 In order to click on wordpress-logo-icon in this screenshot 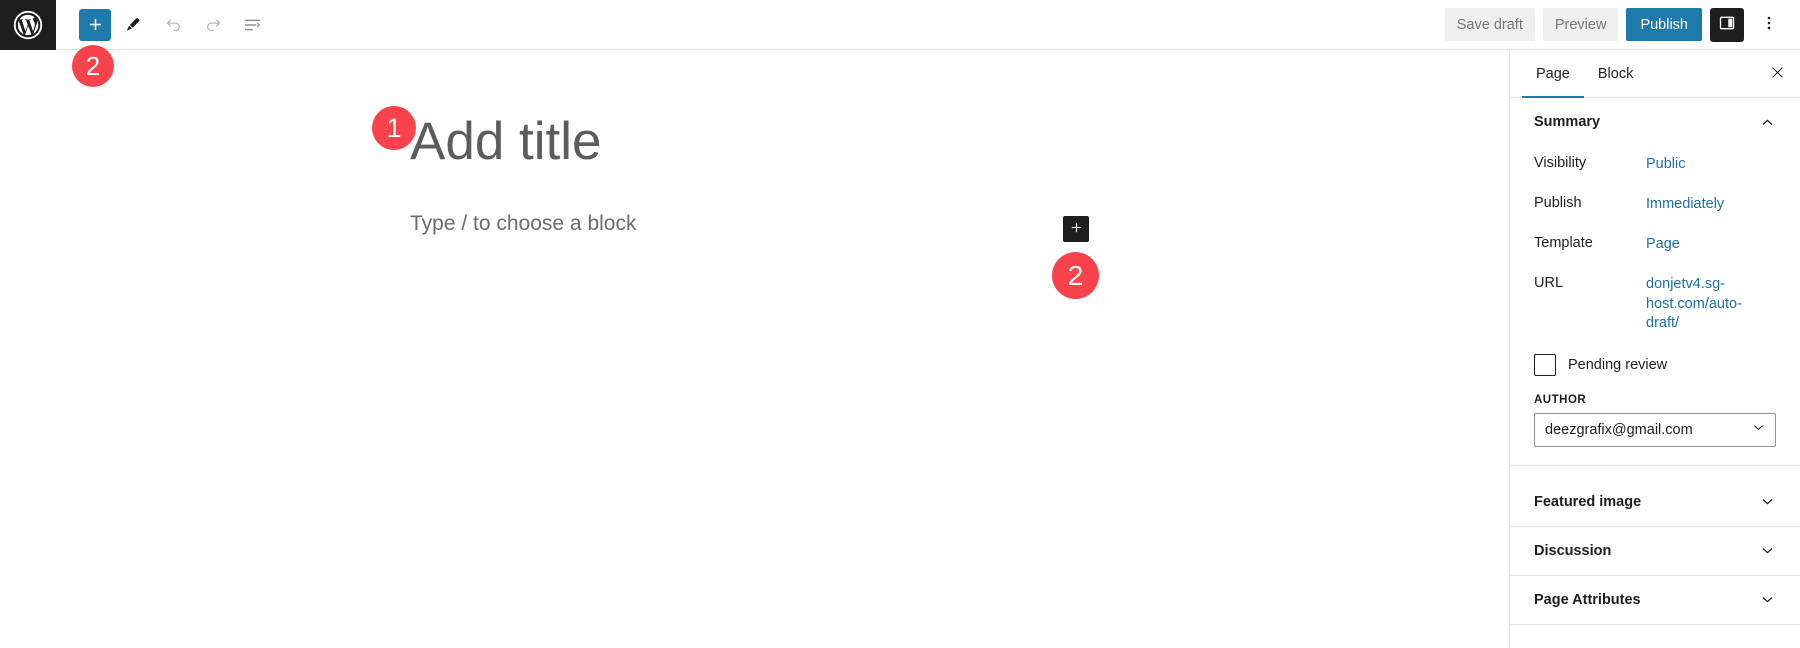, I will do `click(28, 25)`.